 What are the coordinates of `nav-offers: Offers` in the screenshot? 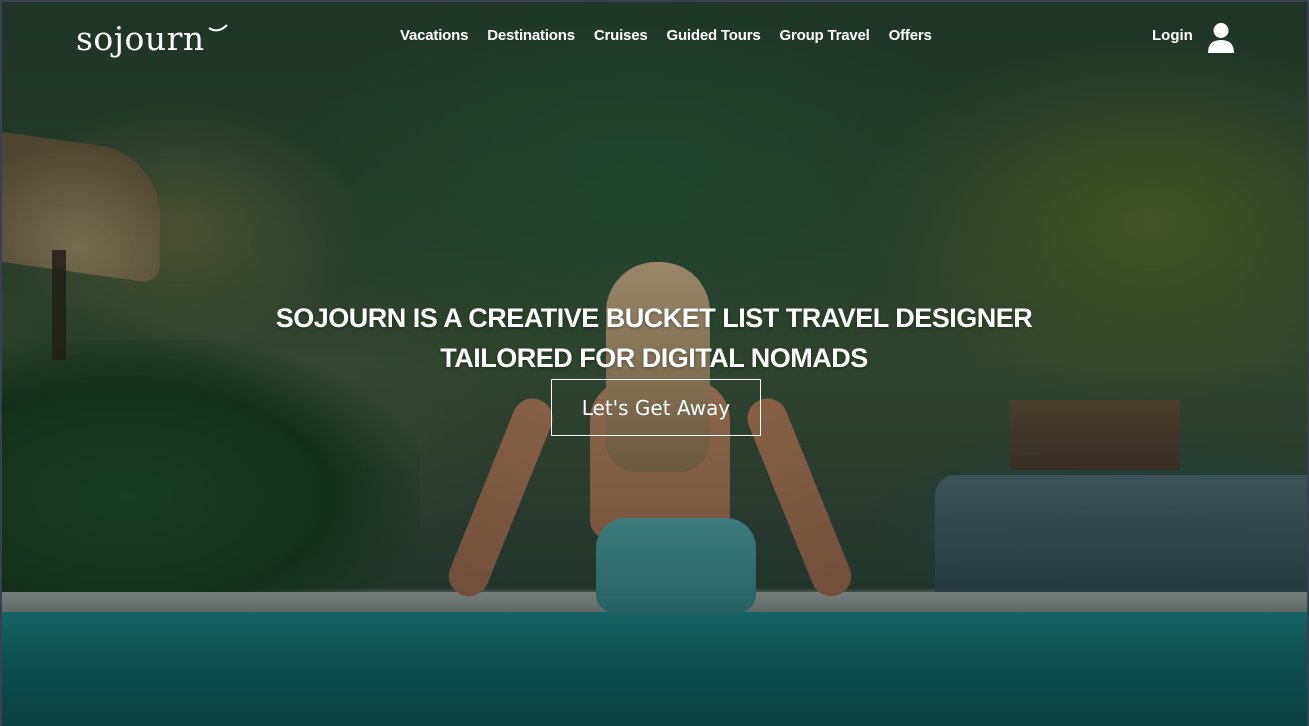 It's located at (910, 36).